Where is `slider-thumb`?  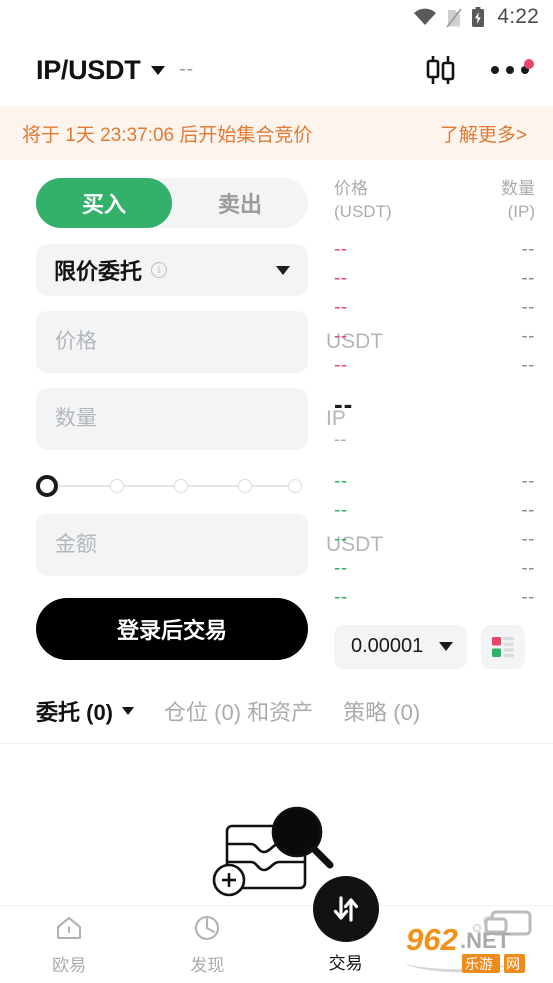 slider-thumb is located at coordinates (47, 486).